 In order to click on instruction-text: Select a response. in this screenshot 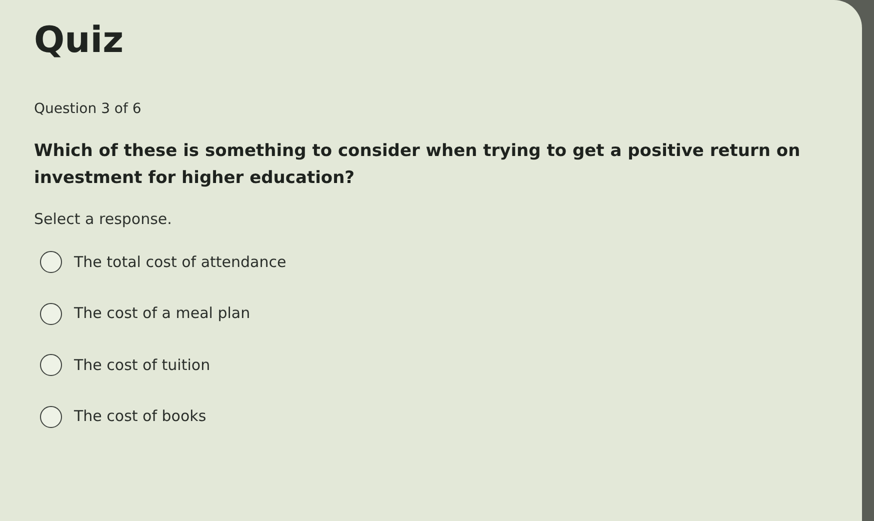, I will do `click(103, 219)`.